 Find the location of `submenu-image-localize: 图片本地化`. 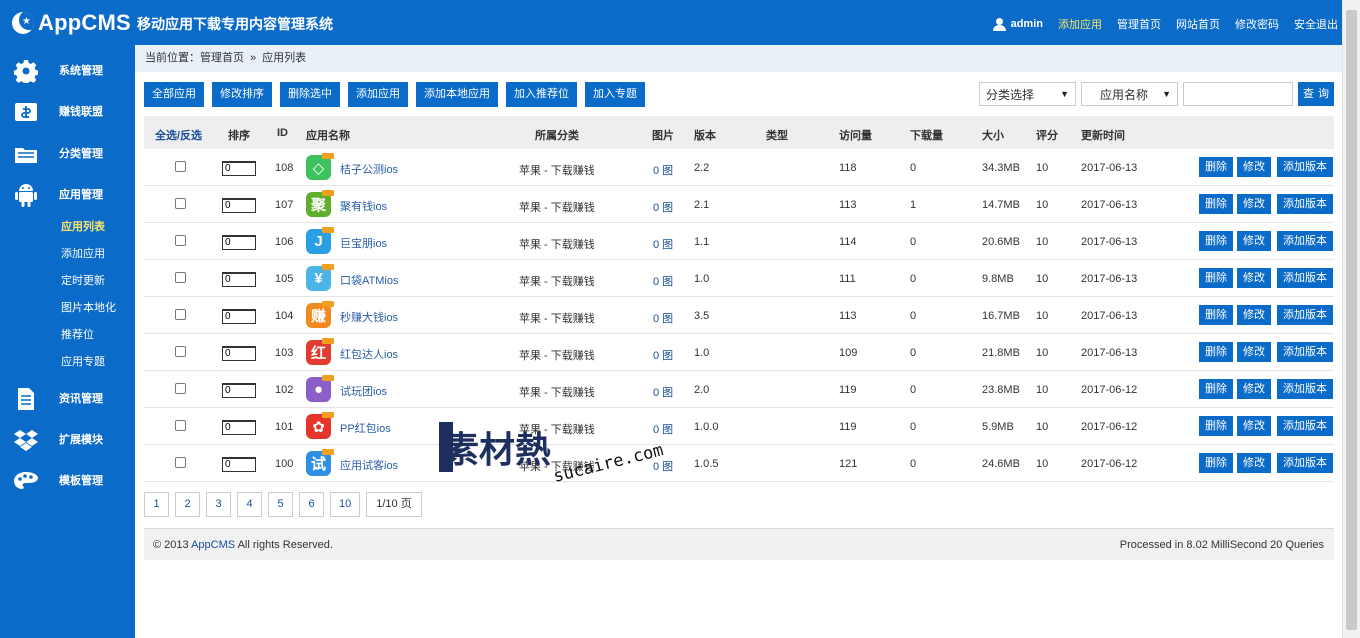

submenu-image-localize: 图片本地化 is located at coordinates (88, 307).